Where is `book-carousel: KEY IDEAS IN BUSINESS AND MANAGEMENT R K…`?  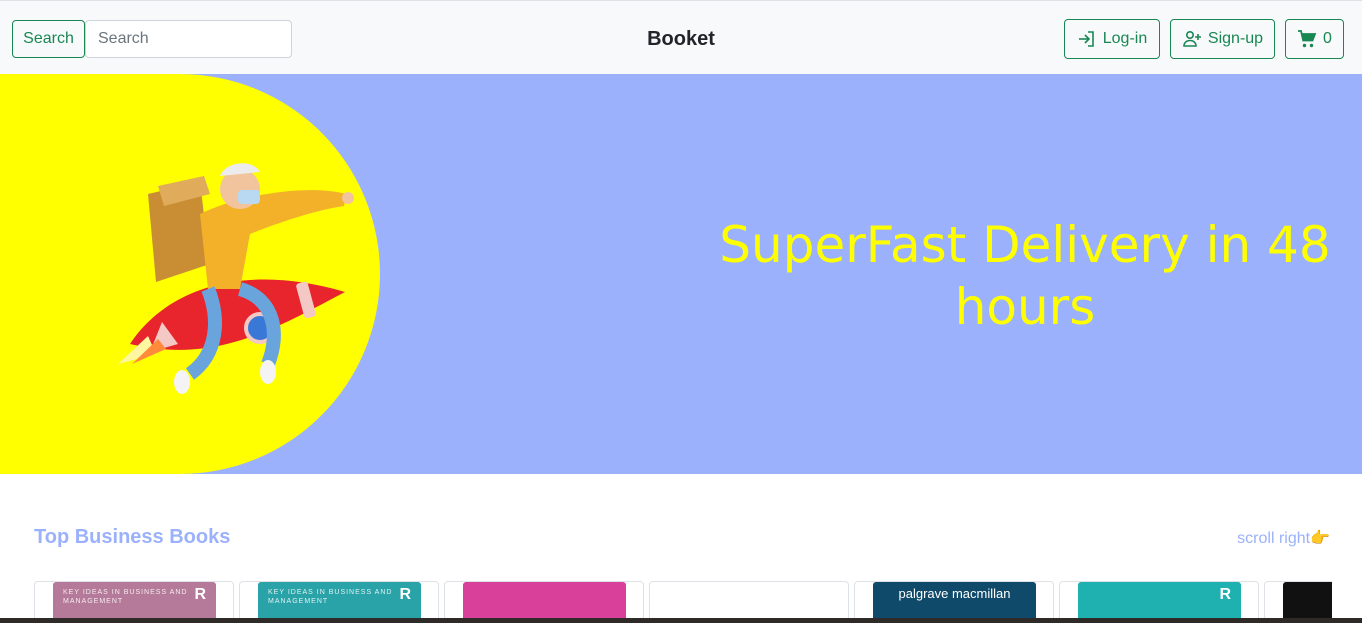 book-carousel: KEY IDEAS IN BUSINESS AND MANAGEMENT R K… is located at coordinates (683, 602).